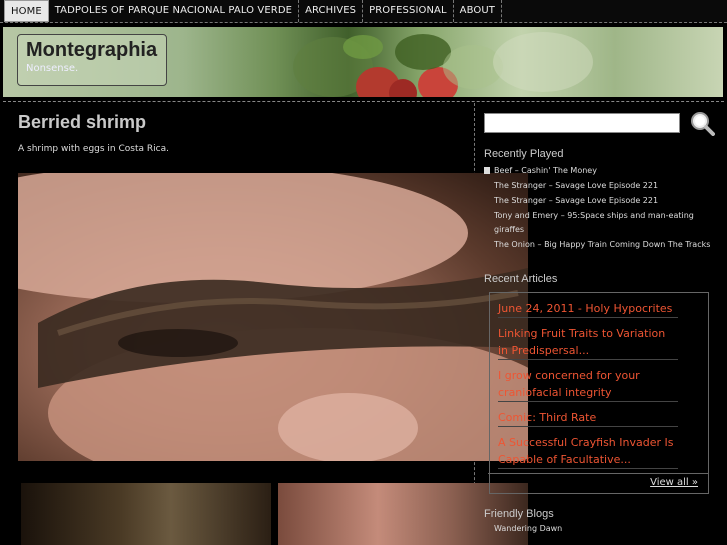  Describe the element at coordinates (96, 50) in the screenshot. I see `site-title: Montegraphia` at that location.